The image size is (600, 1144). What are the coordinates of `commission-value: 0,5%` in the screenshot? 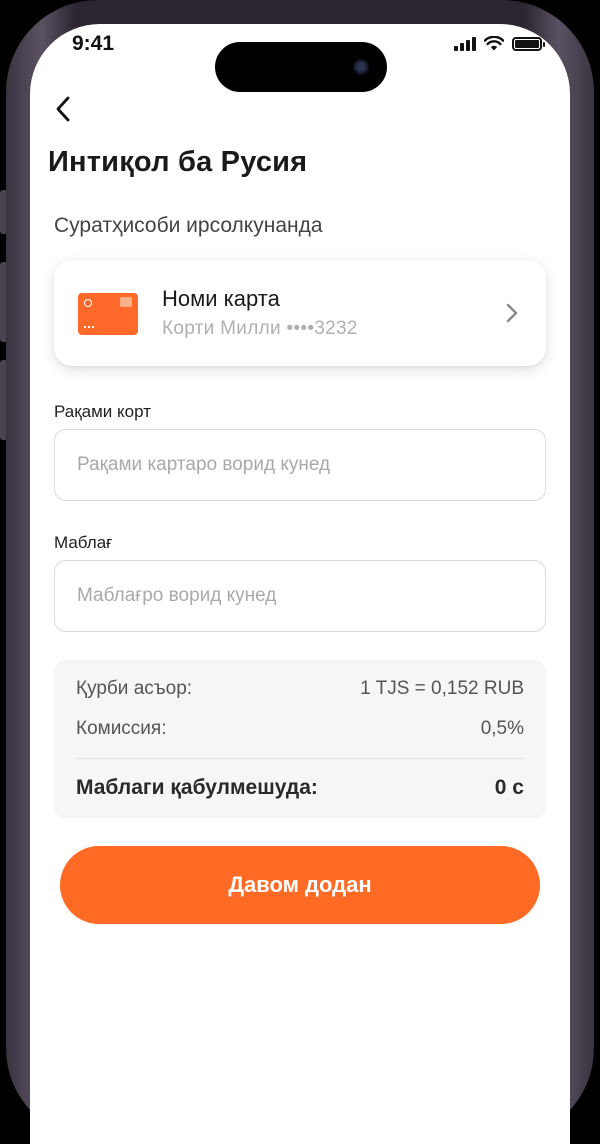 It's located at (502, 728).